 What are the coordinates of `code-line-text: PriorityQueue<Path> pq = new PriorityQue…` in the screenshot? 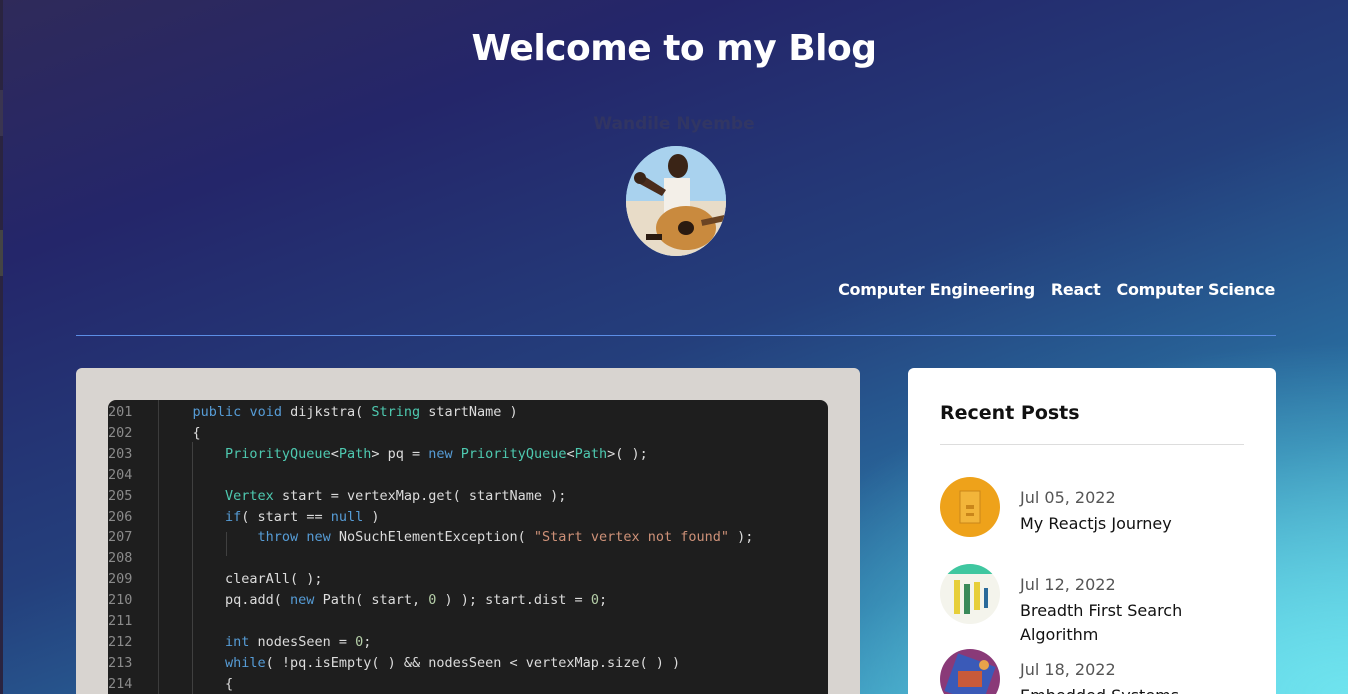 It's located at (436, 453).